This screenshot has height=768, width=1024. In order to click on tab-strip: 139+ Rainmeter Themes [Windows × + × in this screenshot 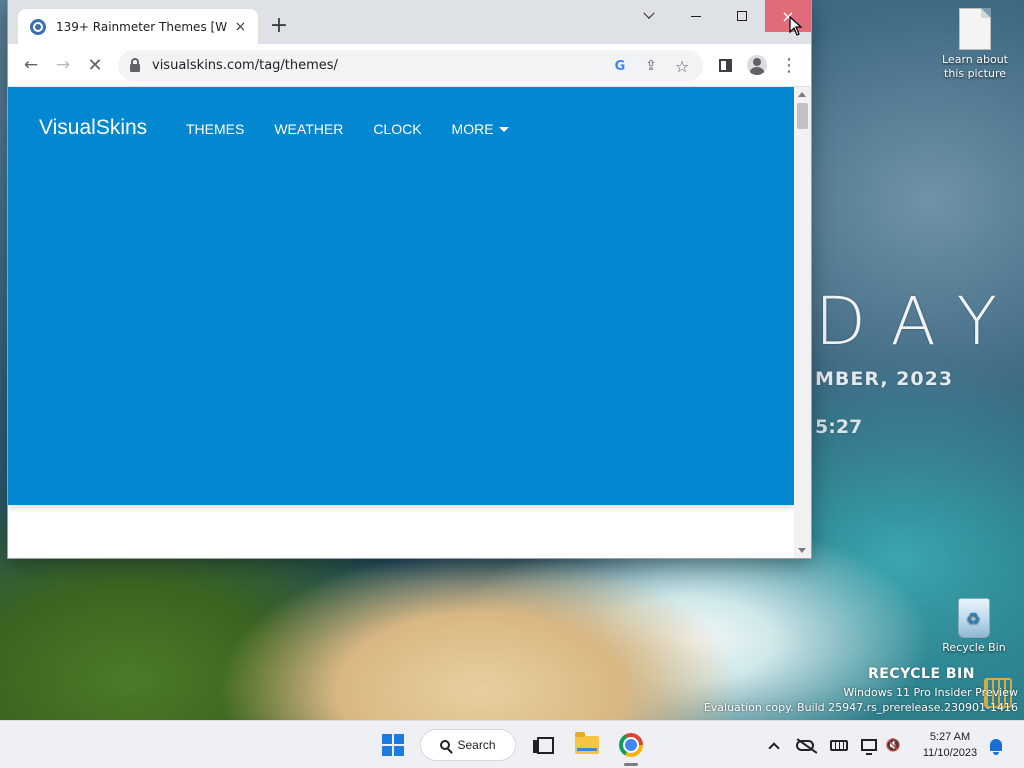, I will do `click(409, 22)`.